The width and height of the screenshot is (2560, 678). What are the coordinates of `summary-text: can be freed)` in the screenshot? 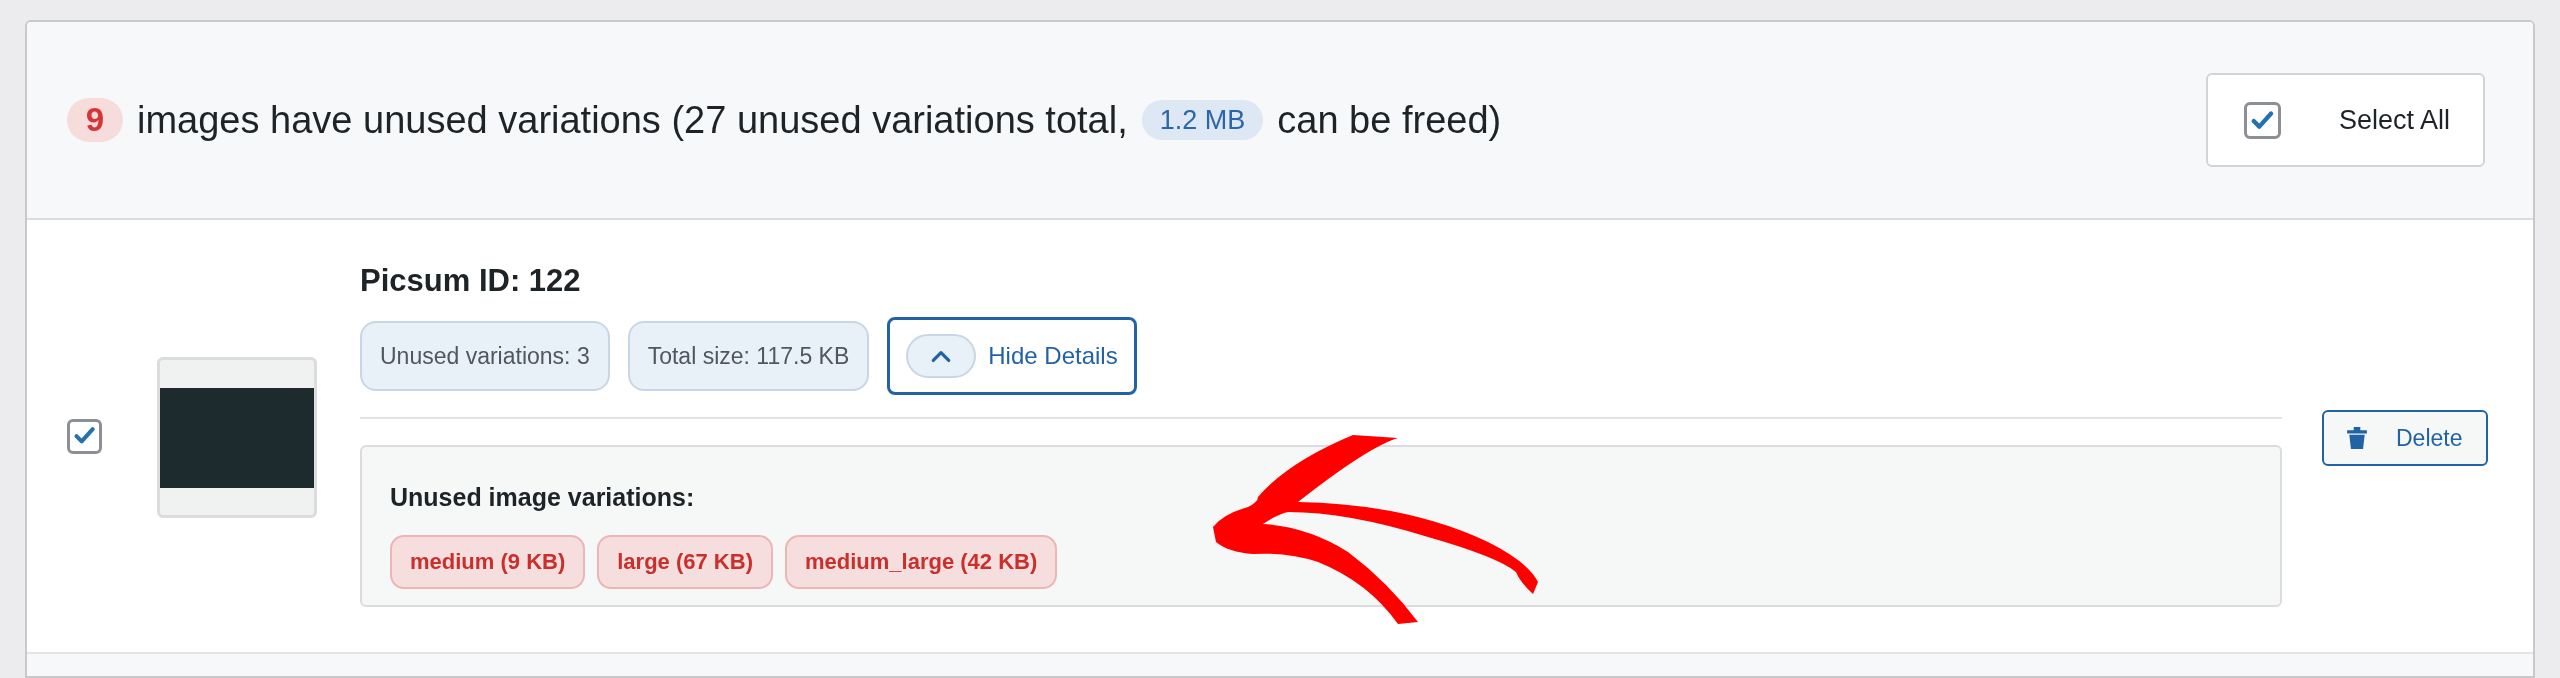 It's located at (1389, 120).